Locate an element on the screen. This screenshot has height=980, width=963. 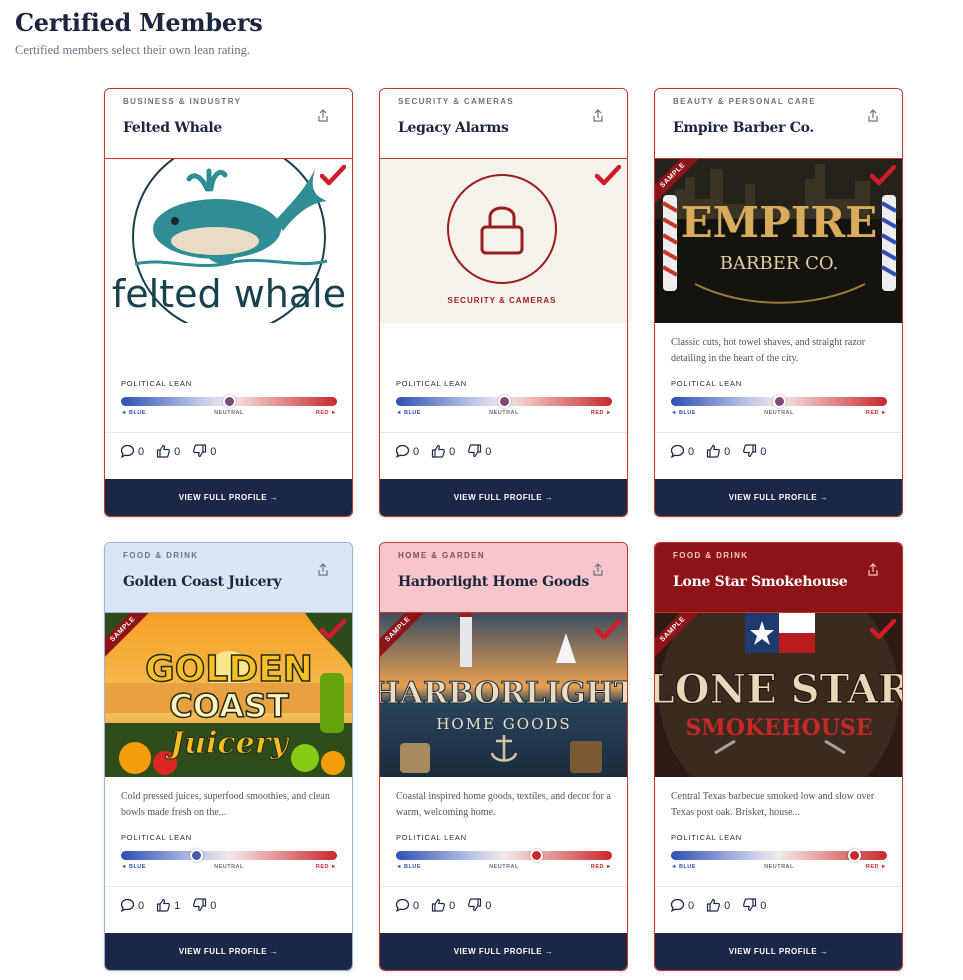
member-card: FOOD & DRINK Golden Coast Juicery GOLDEN is located at coordinates (228, 756).